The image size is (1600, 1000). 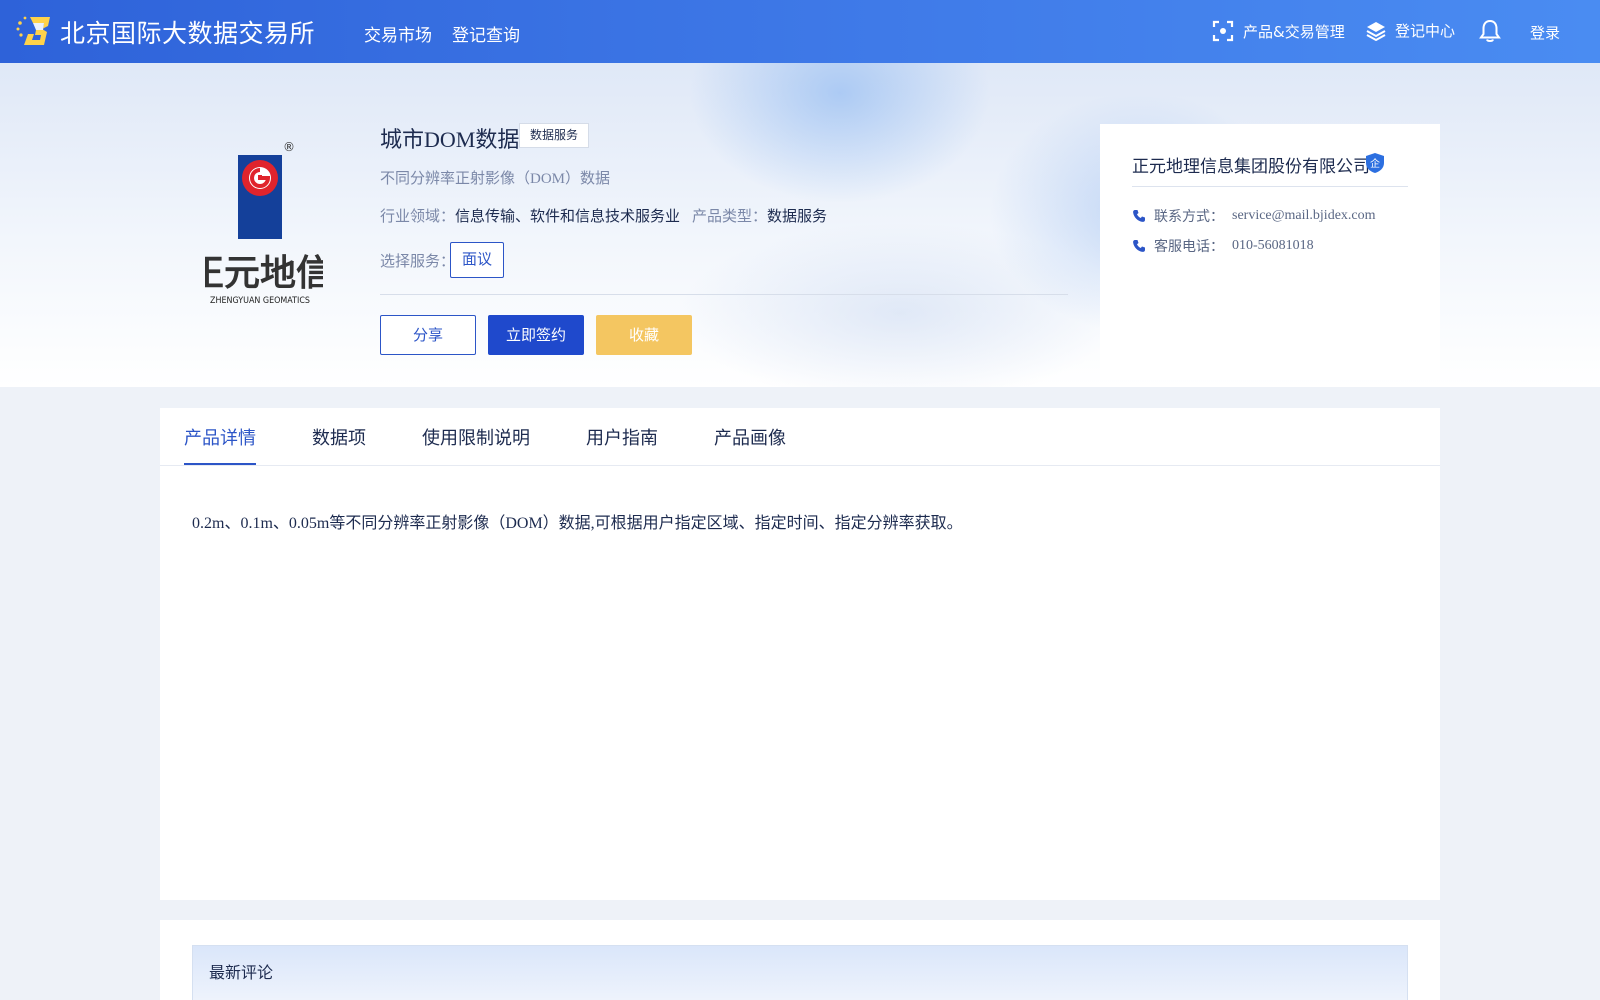 I want to click on comments-section: 最新评论, so click(x=800, y=960).